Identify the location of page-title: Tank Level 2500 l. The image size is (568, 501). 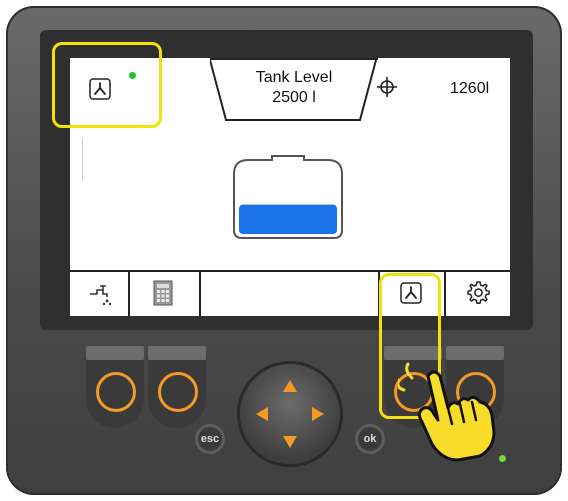
(294, 88).